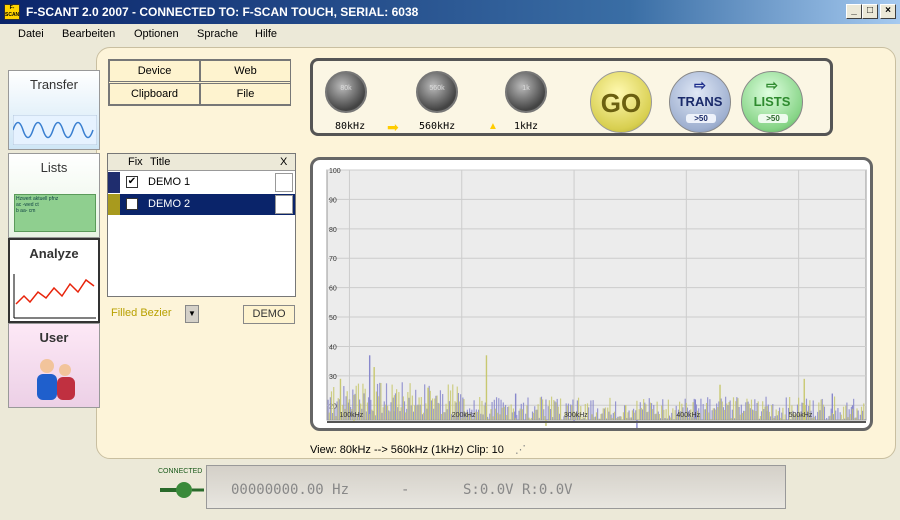  Describe the element at coordinates (54, 167) in the screenshot. I see `nav-lists-label: Lists` at that location.